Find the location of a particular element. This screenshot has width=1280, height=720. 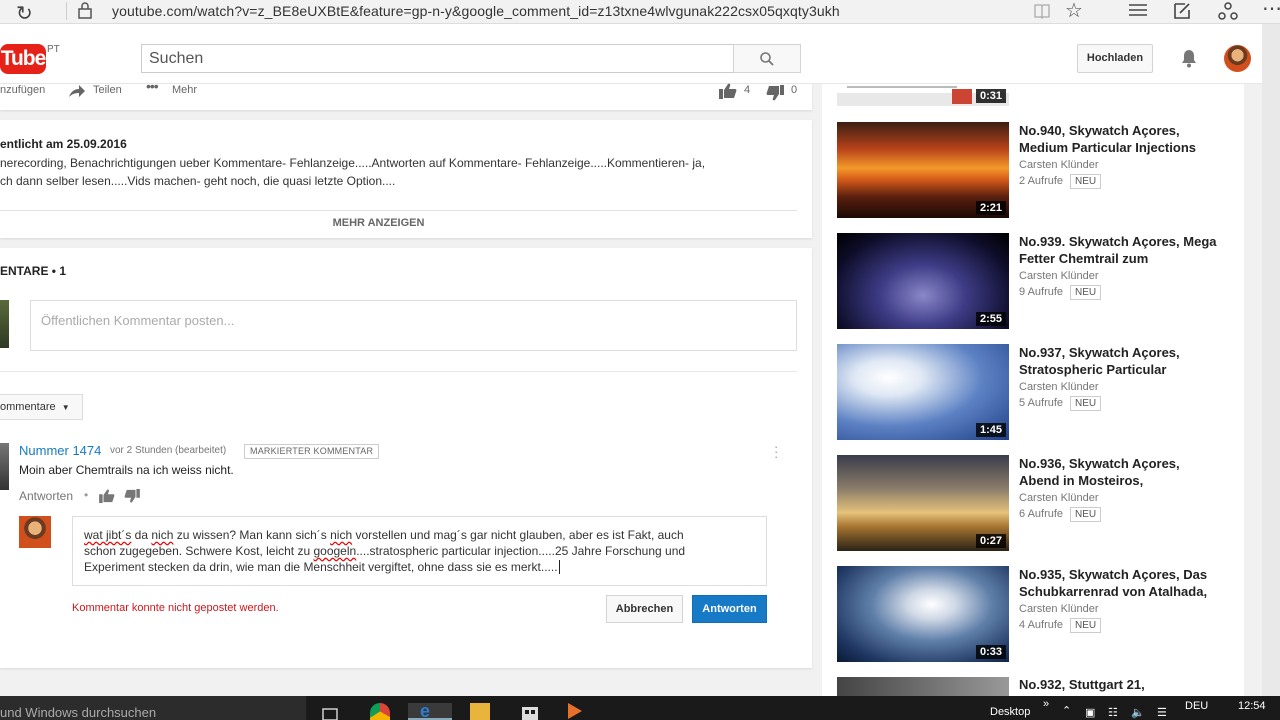

web-note-icon is located at coordinates (1182, 11).